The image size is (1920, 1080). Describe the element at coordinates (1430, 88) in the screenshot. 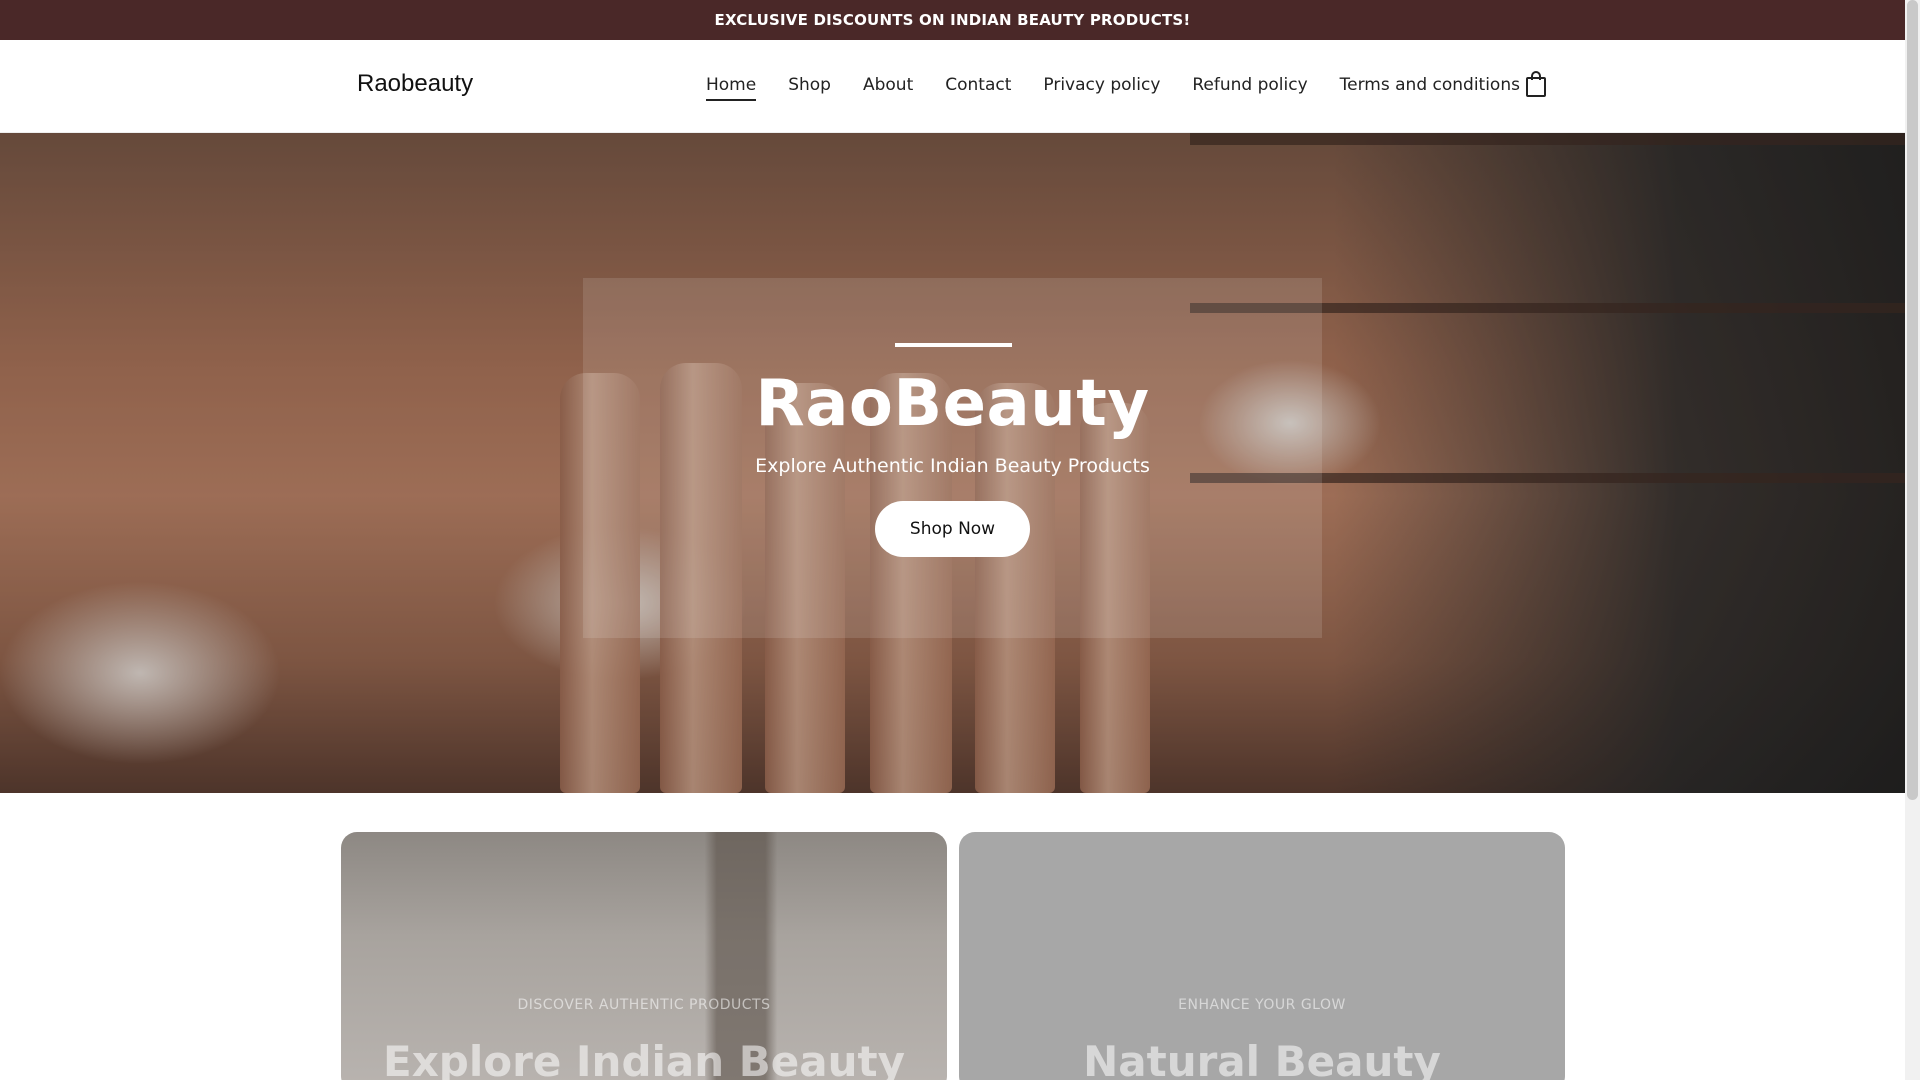

I see `nav-terms-and-conditions: Terms and conditions` at that location.